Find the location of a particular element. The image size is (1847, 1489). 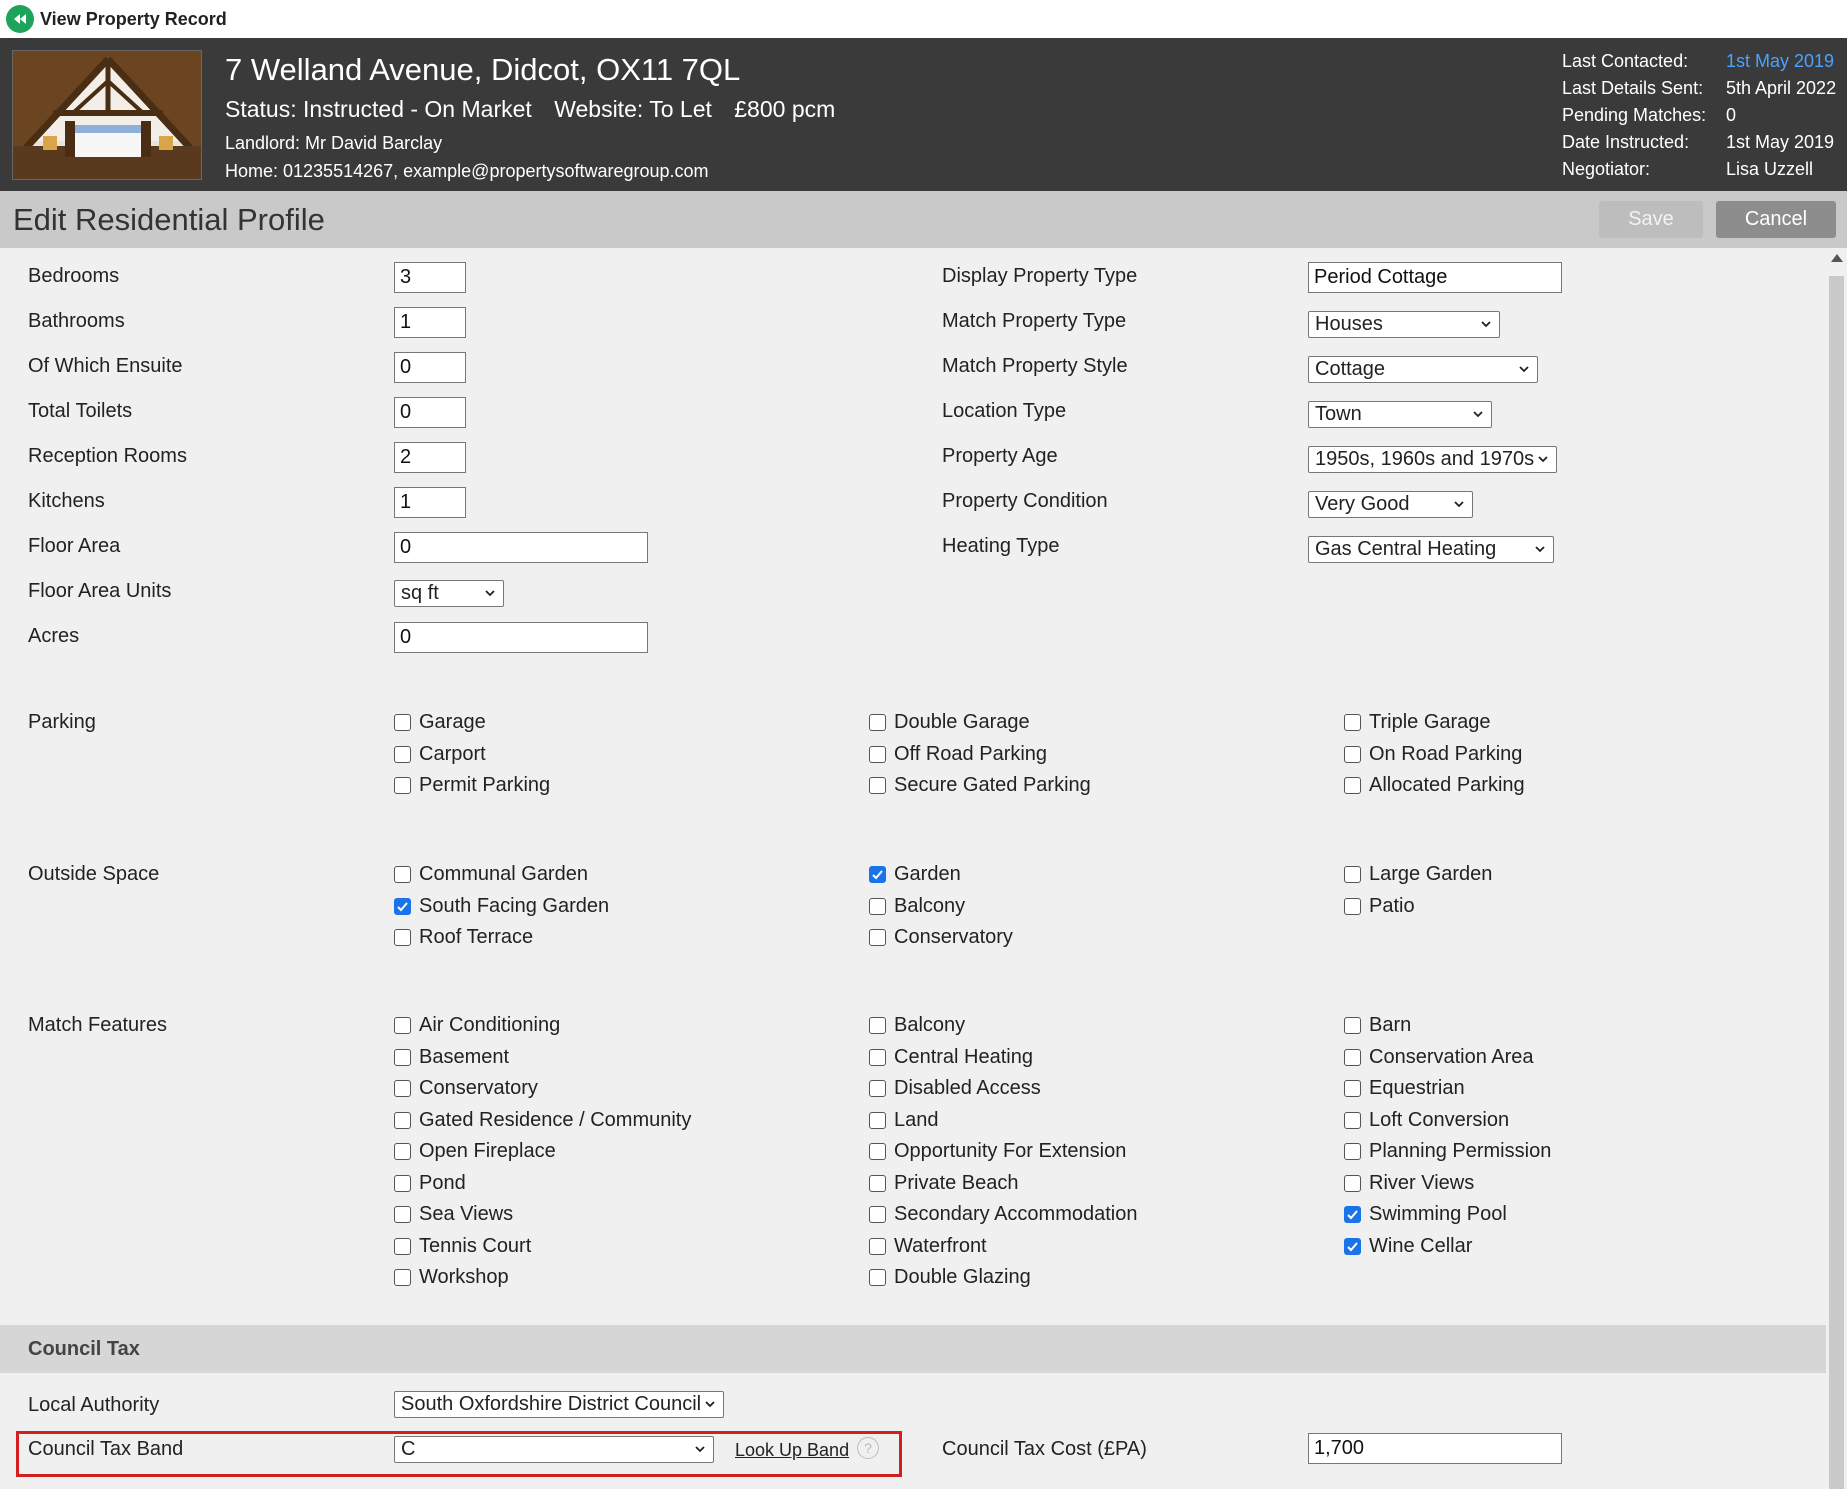

local-authority-select: South Oxfordshire District Council is located at coordinates (559, 1404).